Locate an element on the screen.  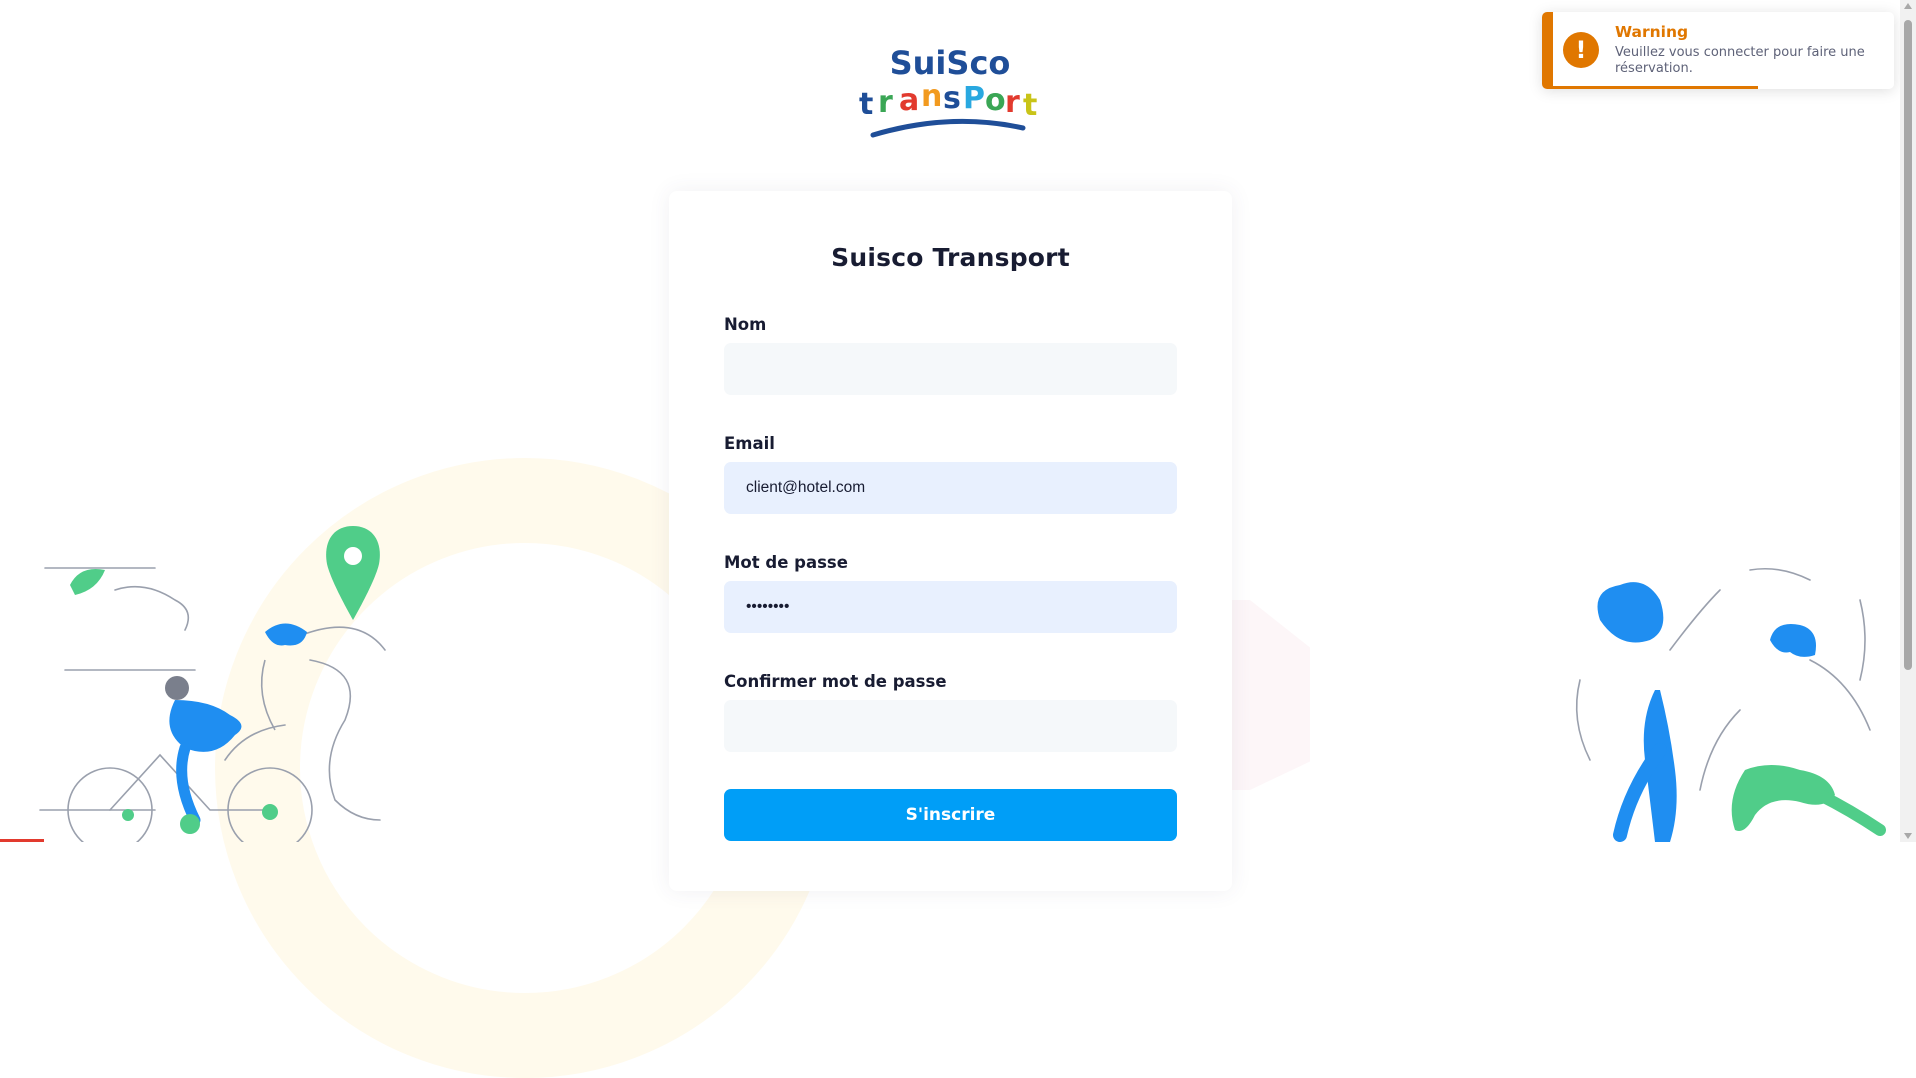
map-pin-icon is located at coordinates (353, 573).